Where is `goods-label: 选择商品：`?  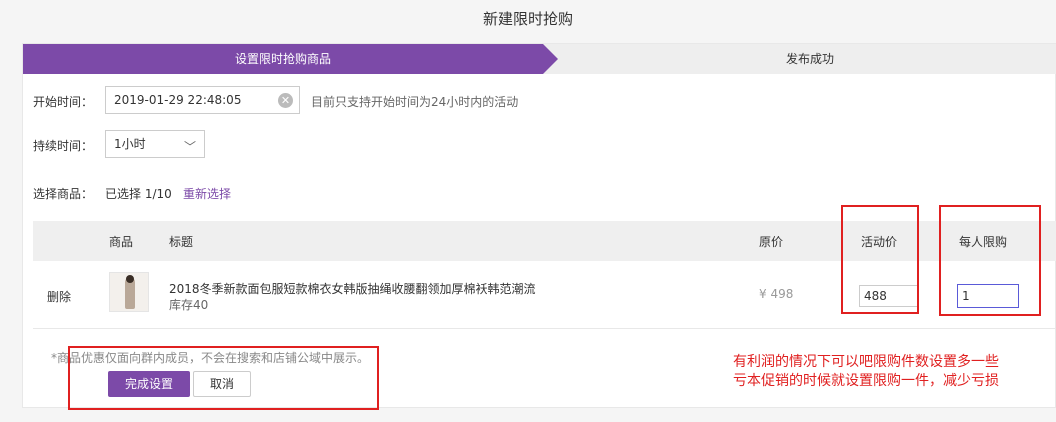
goods-label: 选择商品： is located at coordinates (63, 194).